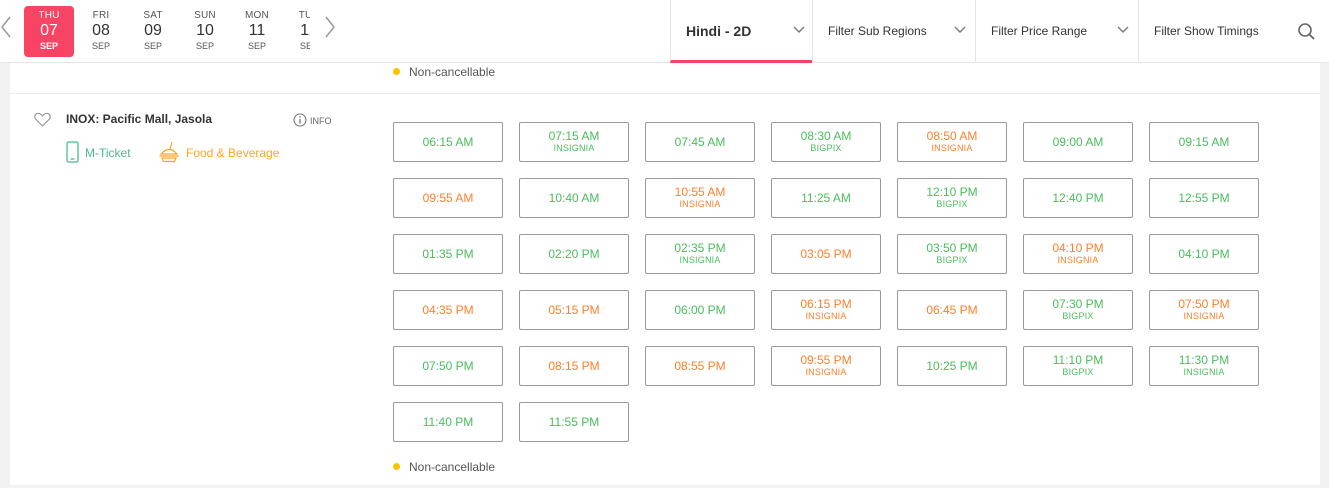 The image size is (1329, 488). I want to click on showtime-time: 09:55 AM, so click(448, 198).